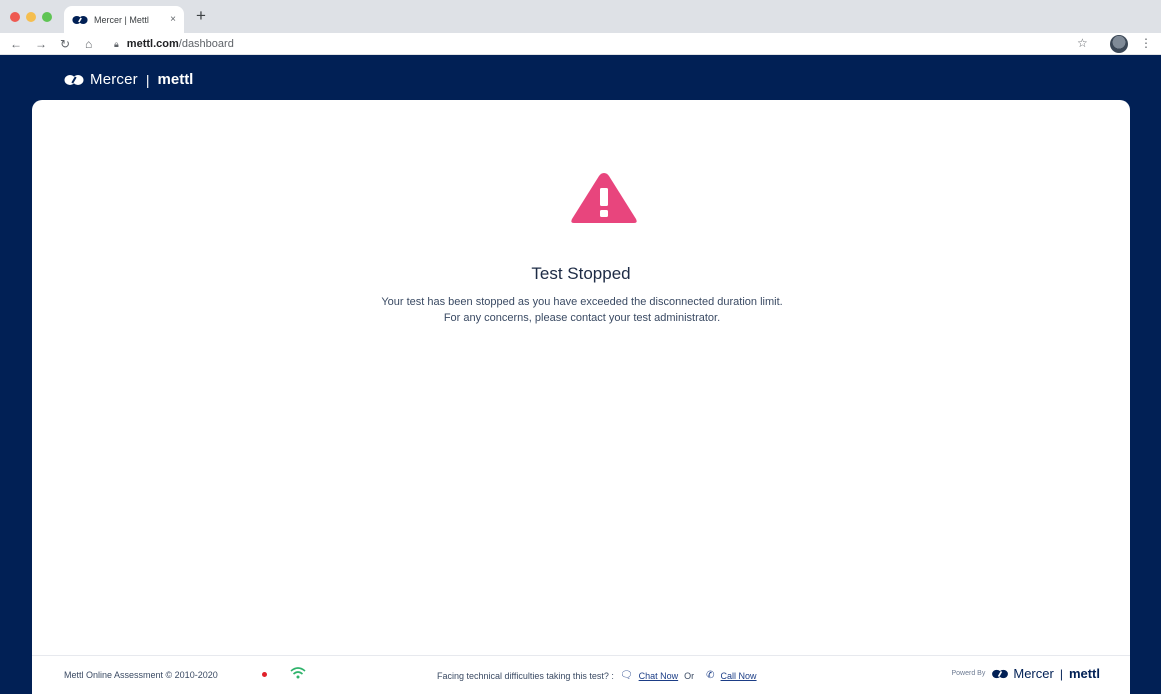  What do you see at coordinates (264, 674) in the screenshot?
I see `recording-dot-icon` at bounding box center [264, 674].